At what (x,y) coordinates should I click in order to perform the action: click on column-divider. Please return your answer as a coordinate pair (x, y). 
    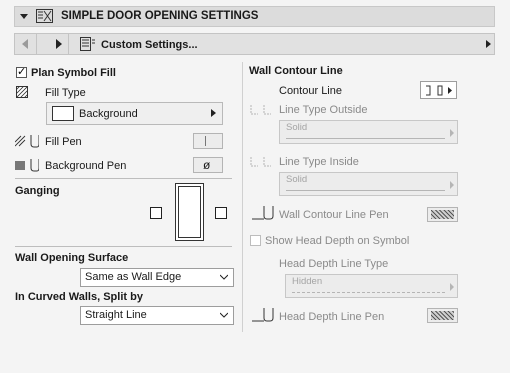
    Looking at the image, I should click on (242, 197).